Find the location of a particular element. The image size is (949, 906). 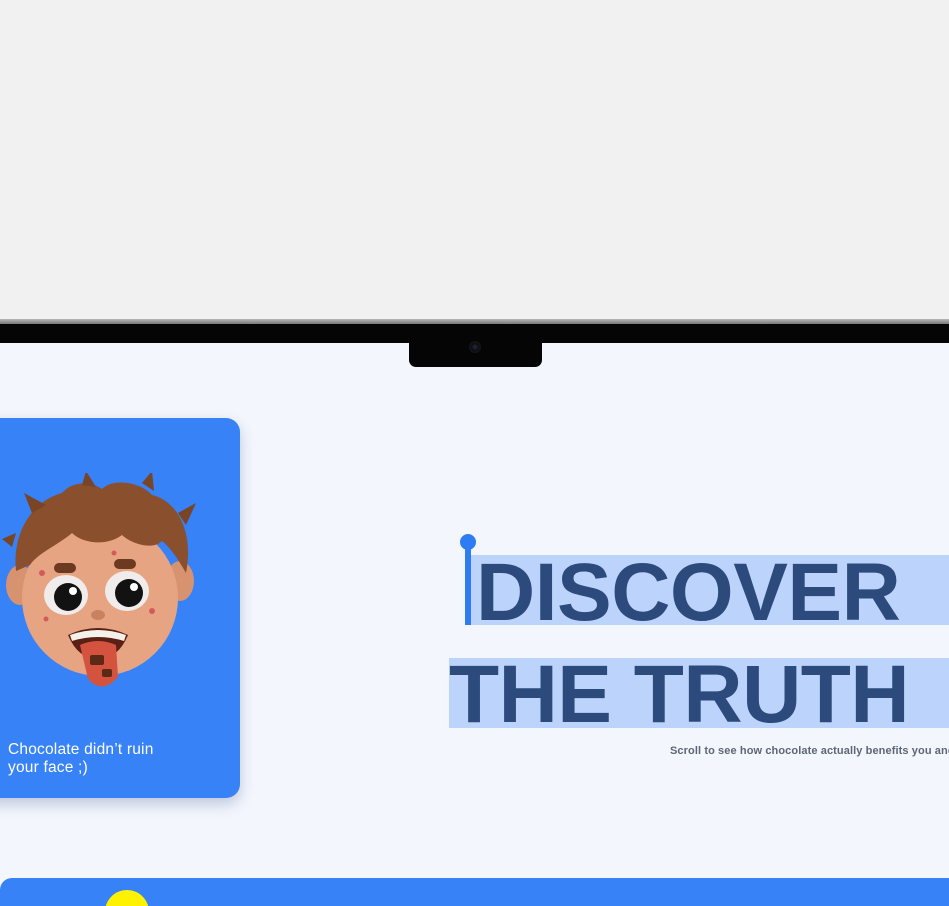

bottom-section-bar is located at coordinates (474, 892).